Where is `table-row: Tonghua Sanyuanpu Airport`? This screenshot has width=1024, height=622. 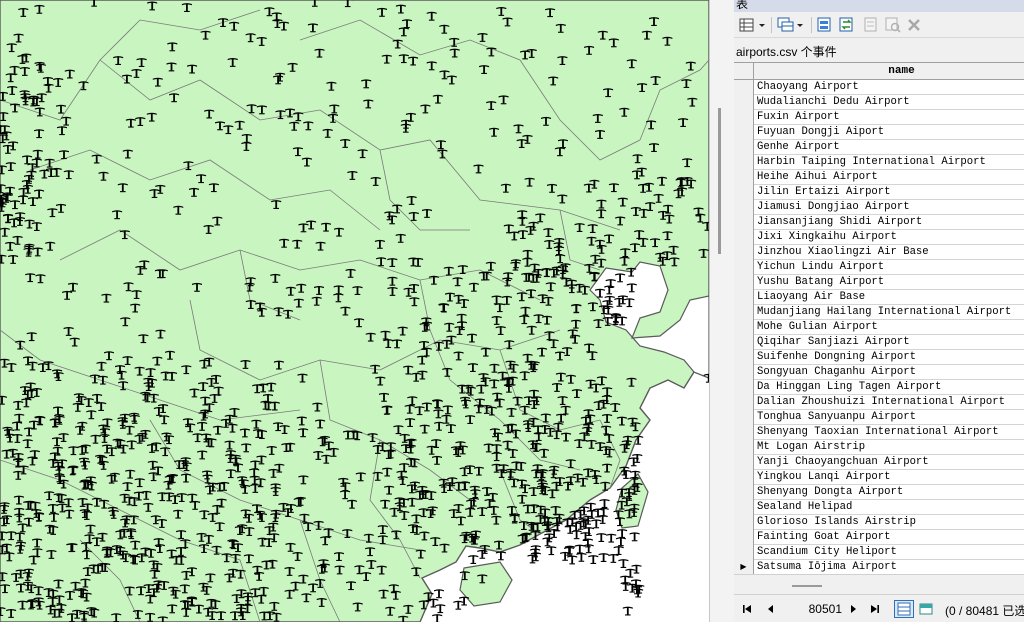
table-row: Tonghua Sanyuanpu Airport is located at coordinates (879, 417).